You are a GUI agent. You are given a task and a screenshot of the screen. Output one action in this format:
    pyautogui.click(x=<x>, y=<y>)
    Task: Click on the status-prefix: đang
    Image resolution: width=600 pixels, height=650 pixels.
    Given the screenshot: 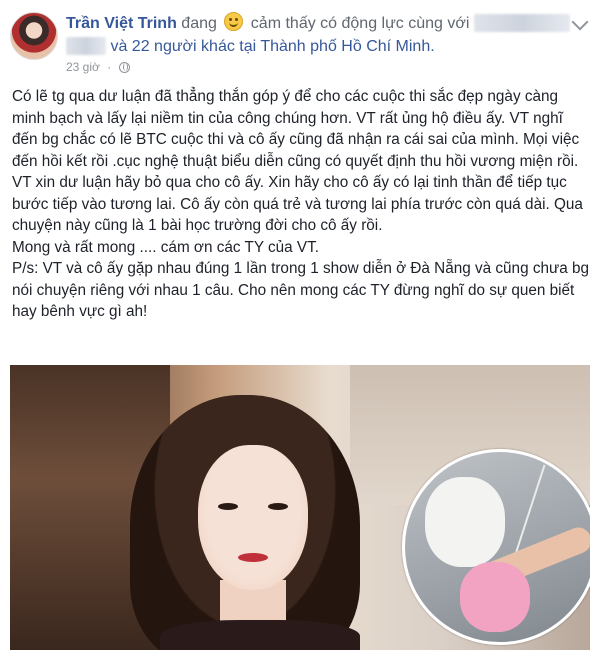 What is the action you would take?
    pyautogui.click(x=199, y=23)
    